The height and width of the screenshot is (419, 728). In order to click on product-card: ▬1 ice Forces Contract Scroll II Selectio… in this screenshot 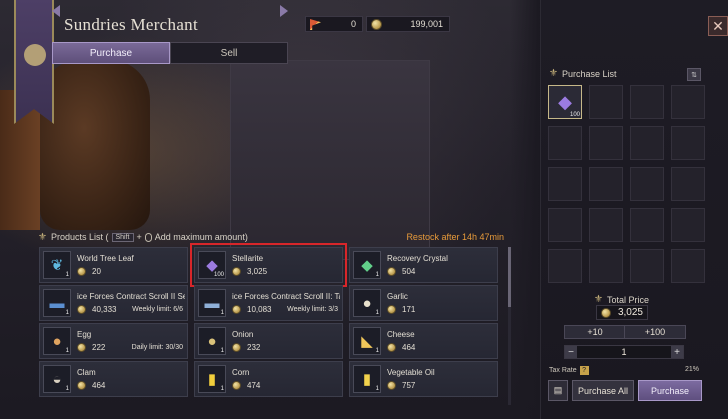, I will do `click(113, 303)`.